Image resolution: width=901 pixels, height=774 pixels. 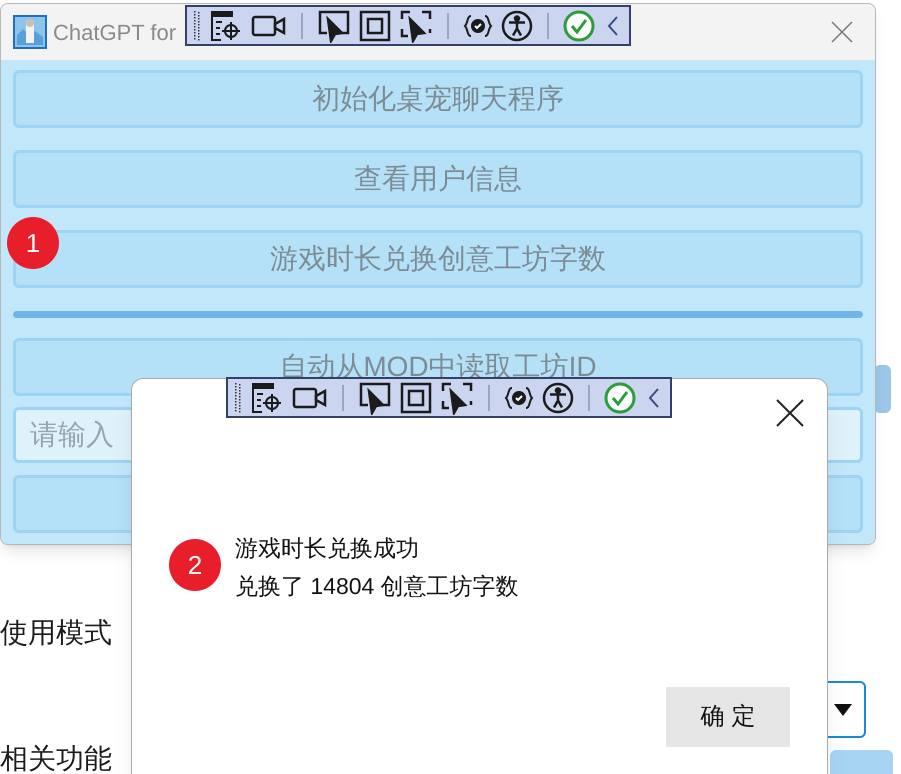 I want to click on section-label: 使用模式, so click(x=56, y=633).